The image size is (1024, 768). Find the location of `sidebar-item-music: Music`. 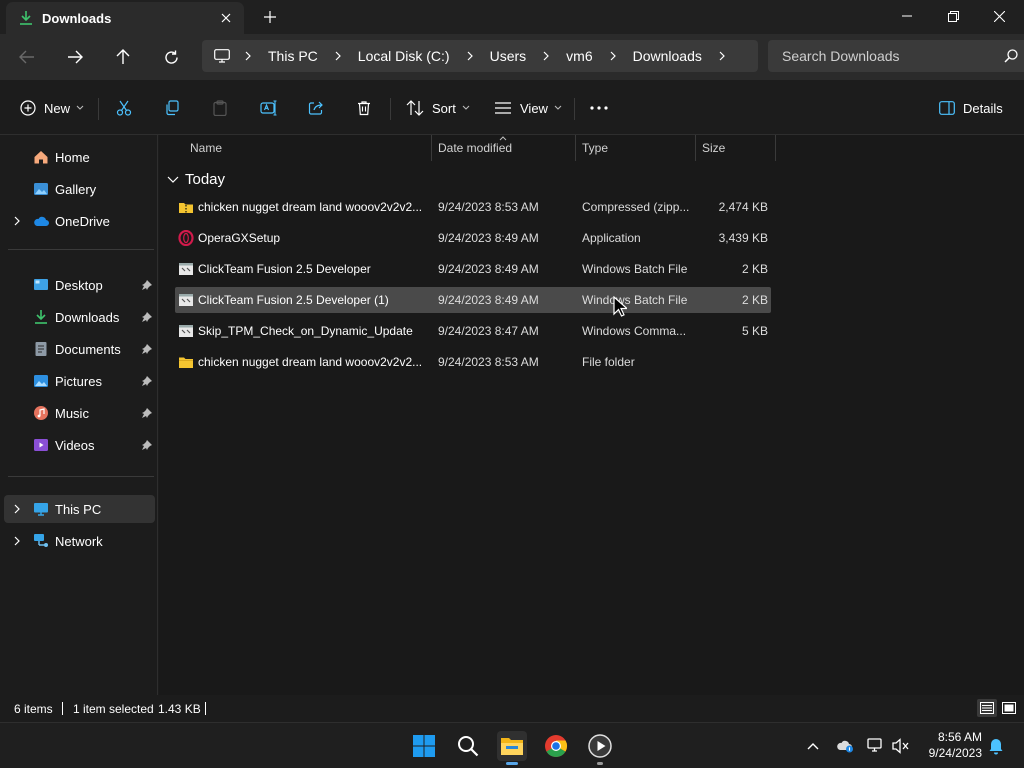

sidebar-item-music: Music is located at coordinates (79, 413).